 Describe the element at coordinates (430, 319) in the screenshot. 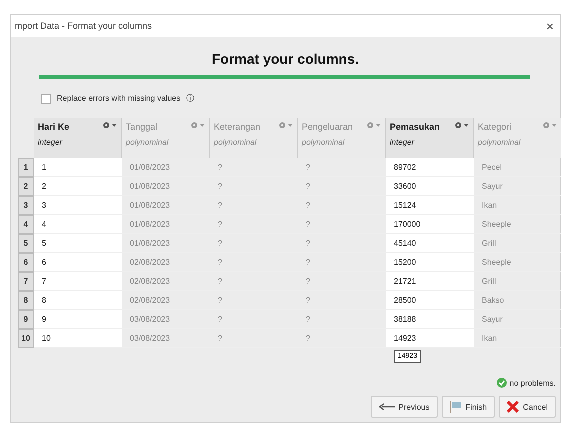

I see `table-cell: 38188` at that location.